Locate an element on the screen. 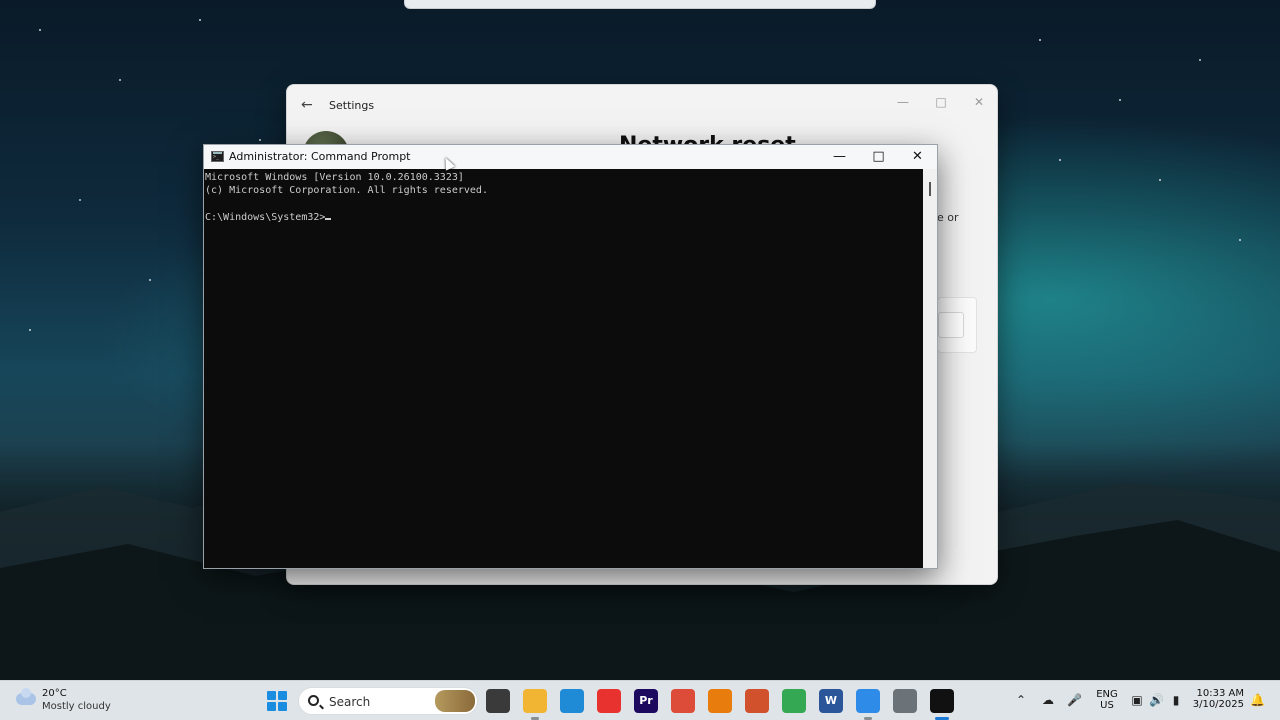 This screenshot has width=1280, height=720. taskbar-search-box: Search is located at coordinates (388, 701).